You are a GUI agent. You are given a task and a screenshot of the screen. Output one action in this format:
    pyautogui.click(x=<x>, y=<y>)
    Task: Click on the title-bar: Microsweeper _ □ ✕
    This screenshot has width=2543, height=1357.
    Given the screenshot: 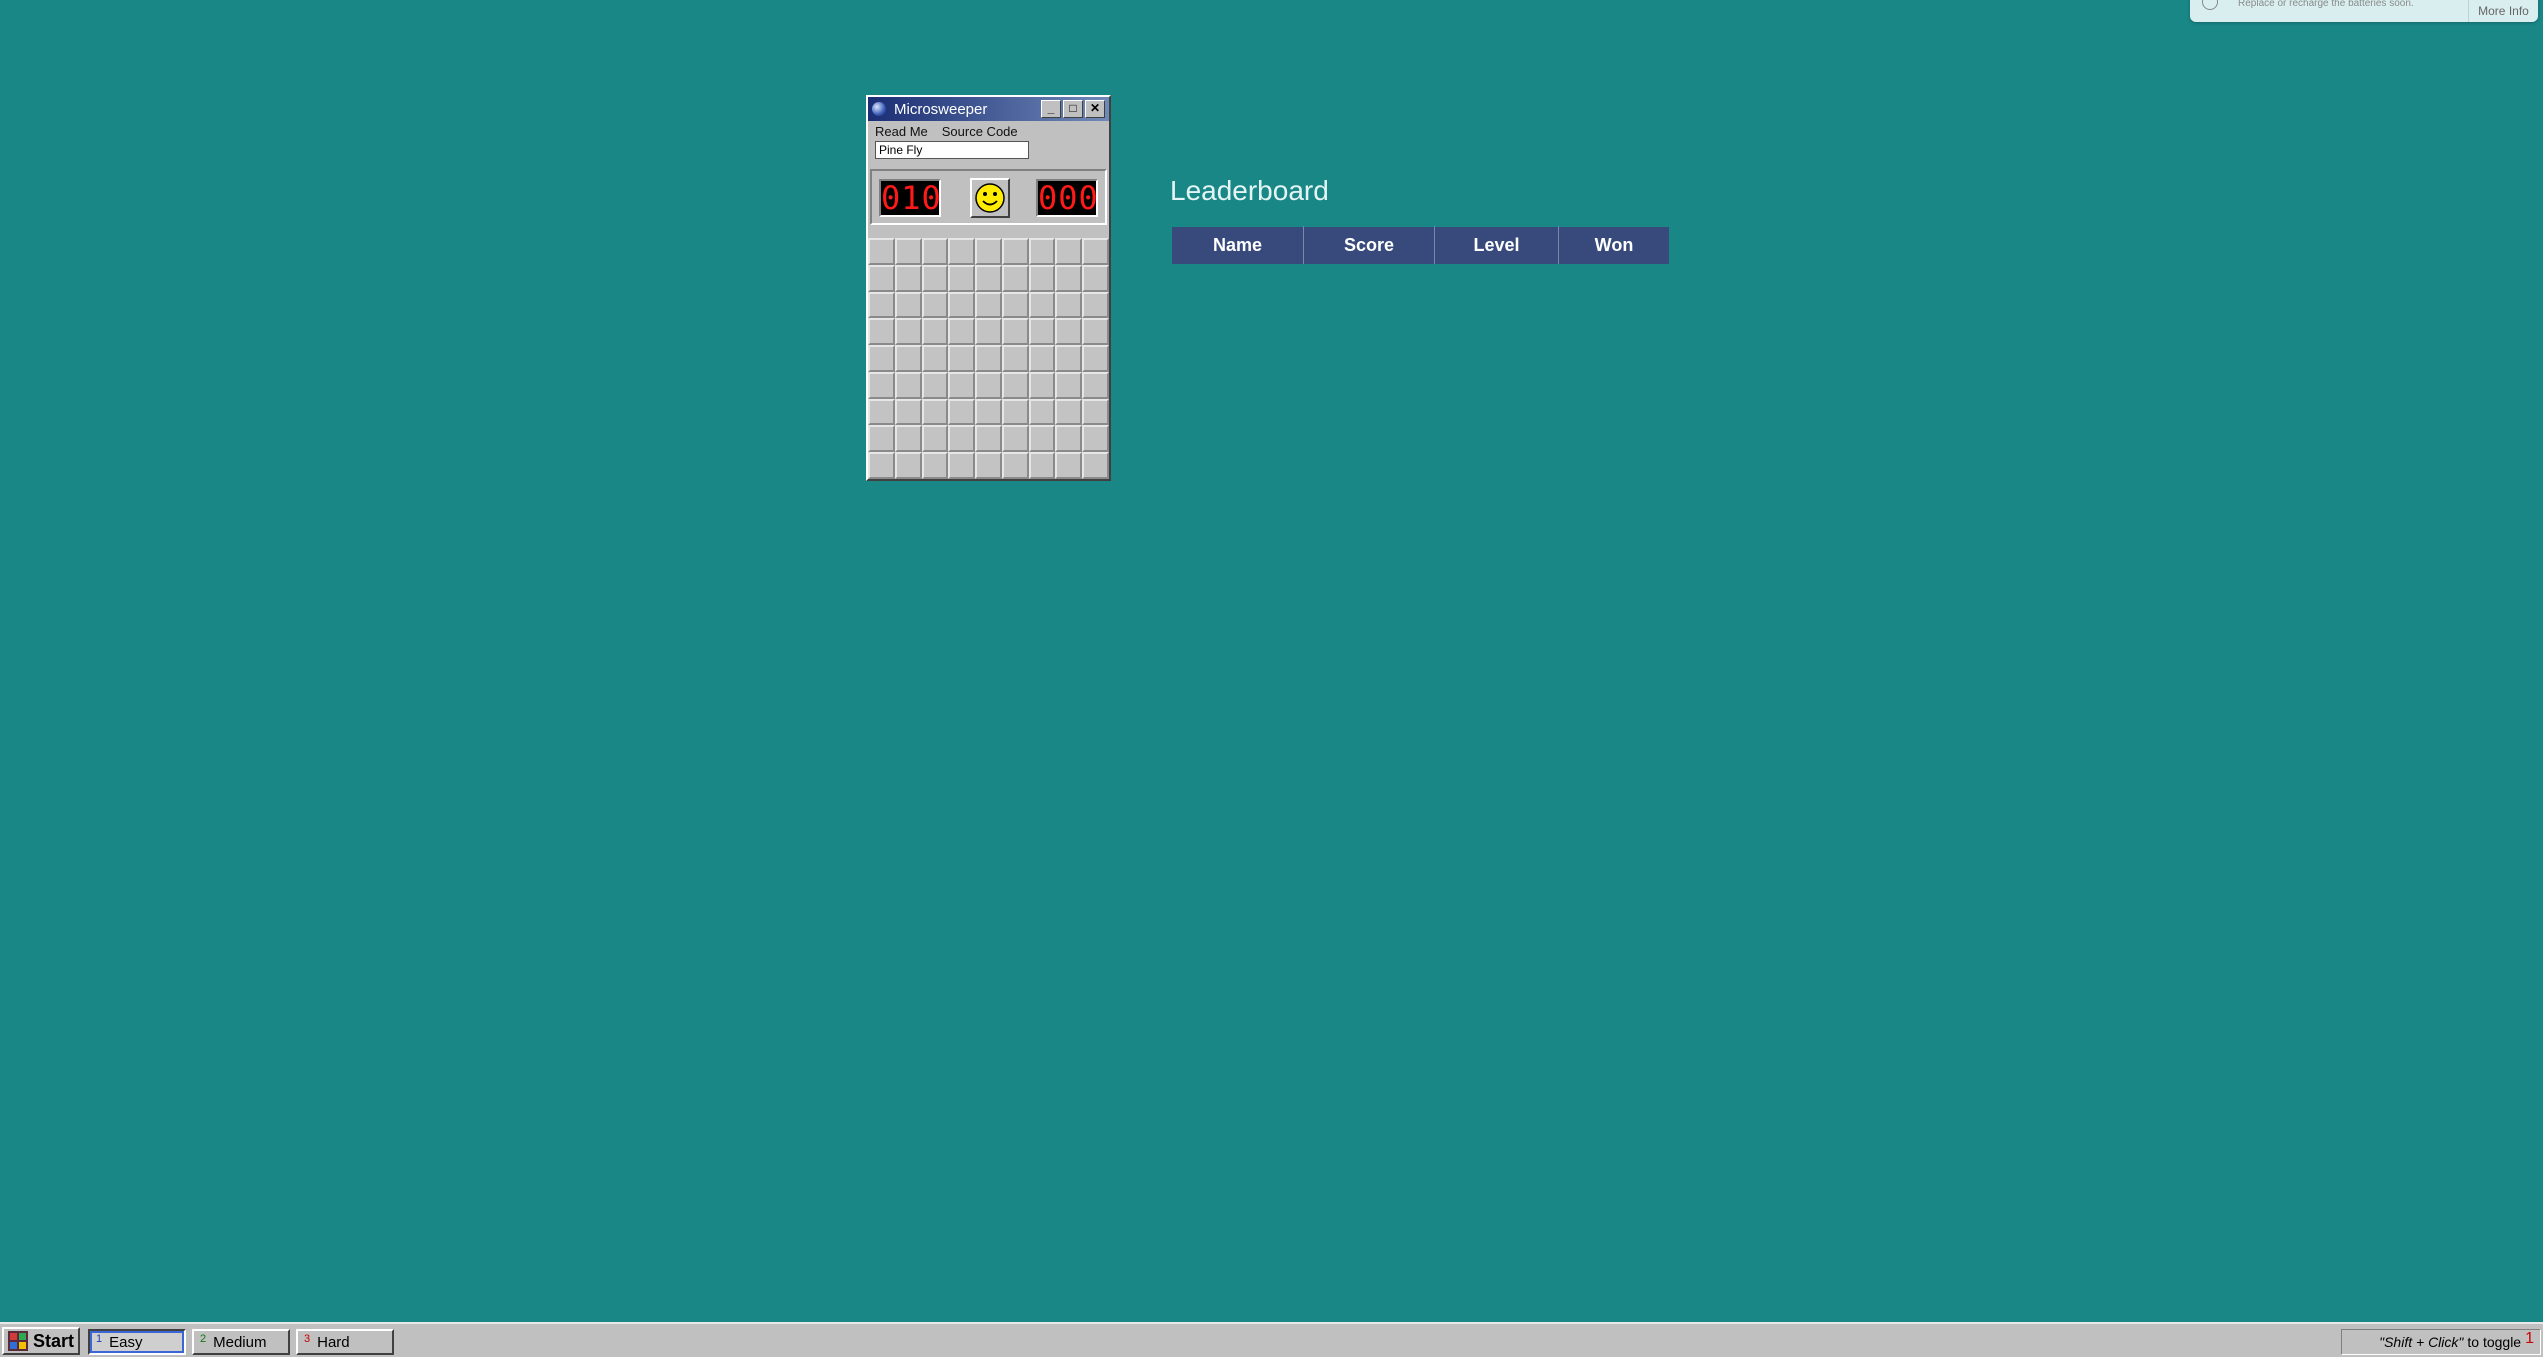 What is the action you would take?
    pyautogui.click(x=988, y=109)
    